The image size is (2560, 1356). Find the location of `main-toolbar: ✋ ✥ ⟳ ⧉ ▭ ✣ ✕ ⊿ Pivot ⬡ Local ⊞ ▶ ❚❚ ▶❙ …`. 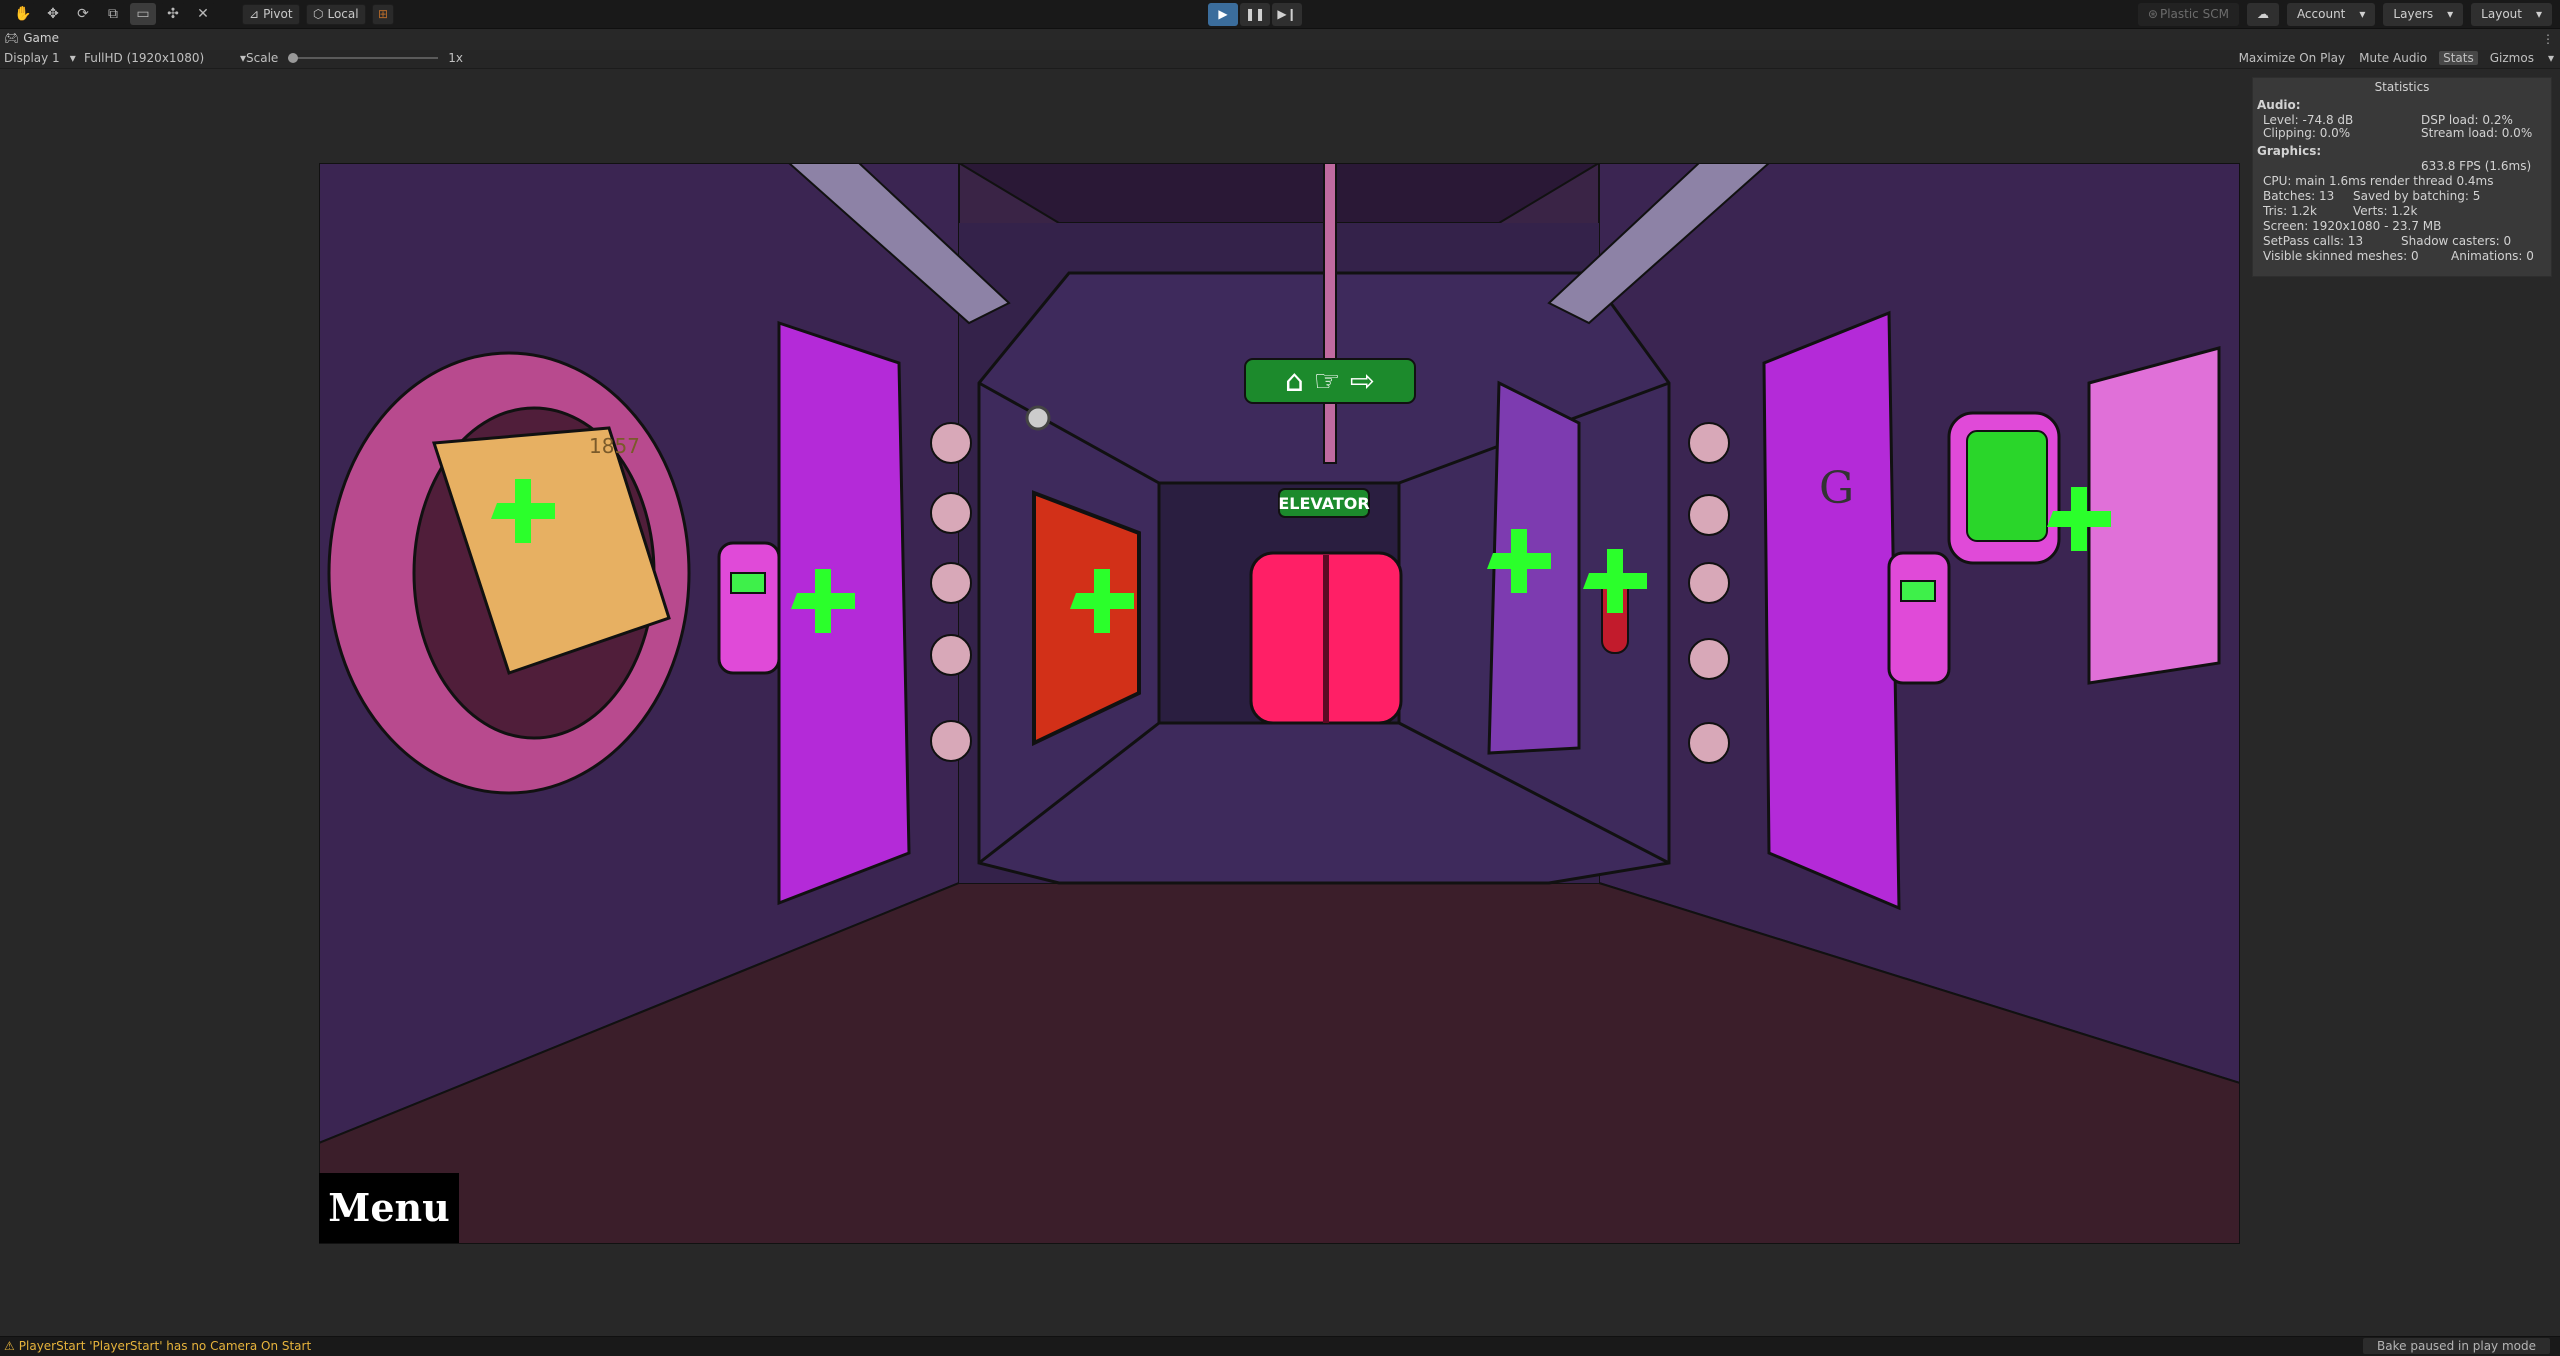

main-toolbar: ✋ ✥ ⟳ ⧉ ▭ ✣ ✕ ⊿ Pivot ⬡ Local ⊞ ▶ ❚❚ ▶❙ … is located at coordinates (1280, 14).